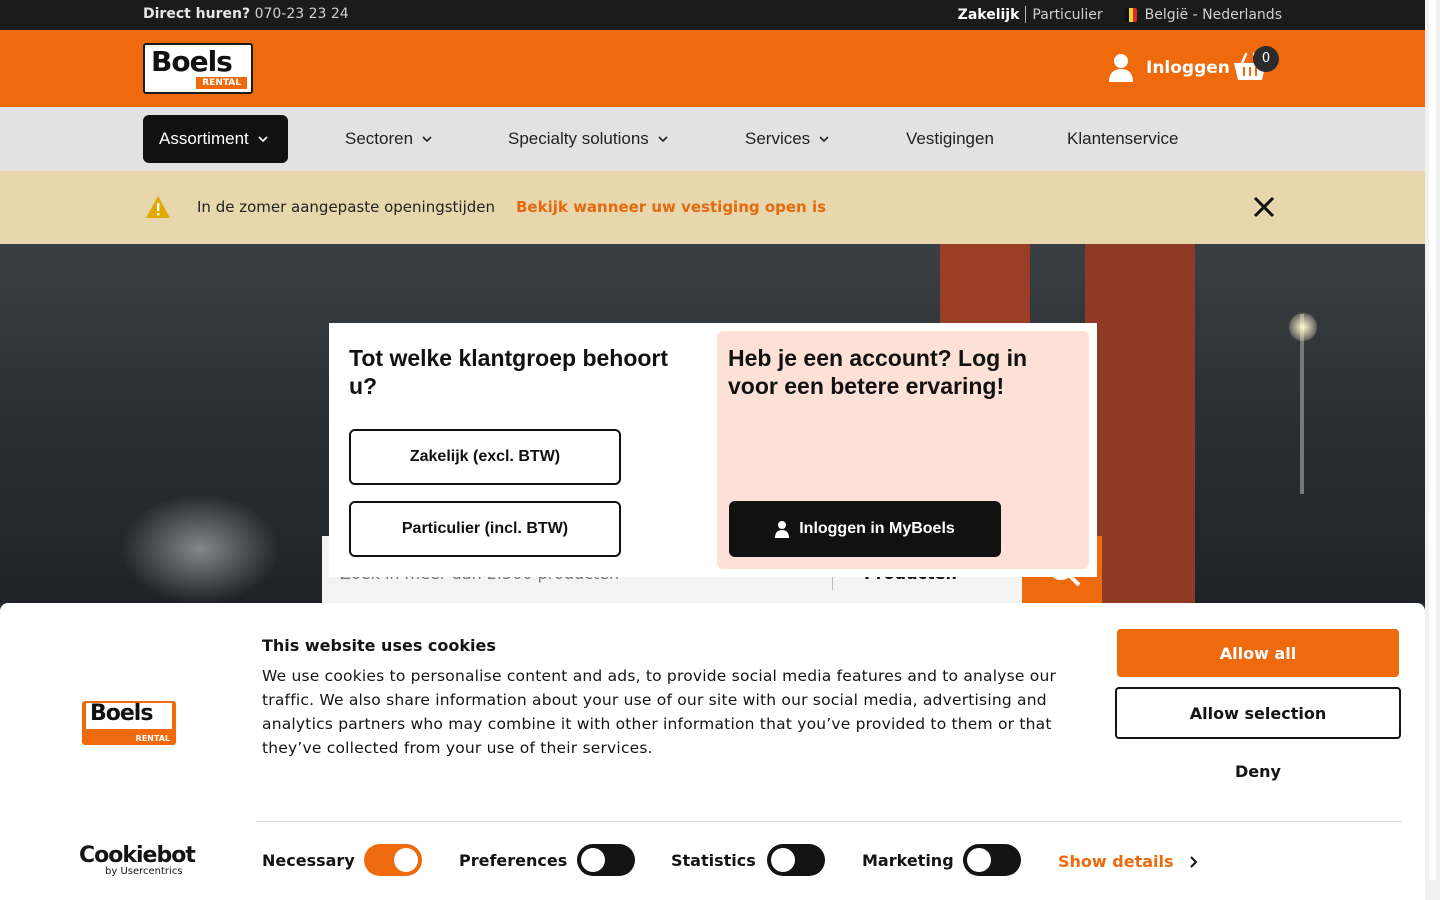 The height and width of the screenshot is (900, 1440). Describe the element at coordinates (1130, 14) in the screenshot. I see `belgium-flag-icon` at that location.